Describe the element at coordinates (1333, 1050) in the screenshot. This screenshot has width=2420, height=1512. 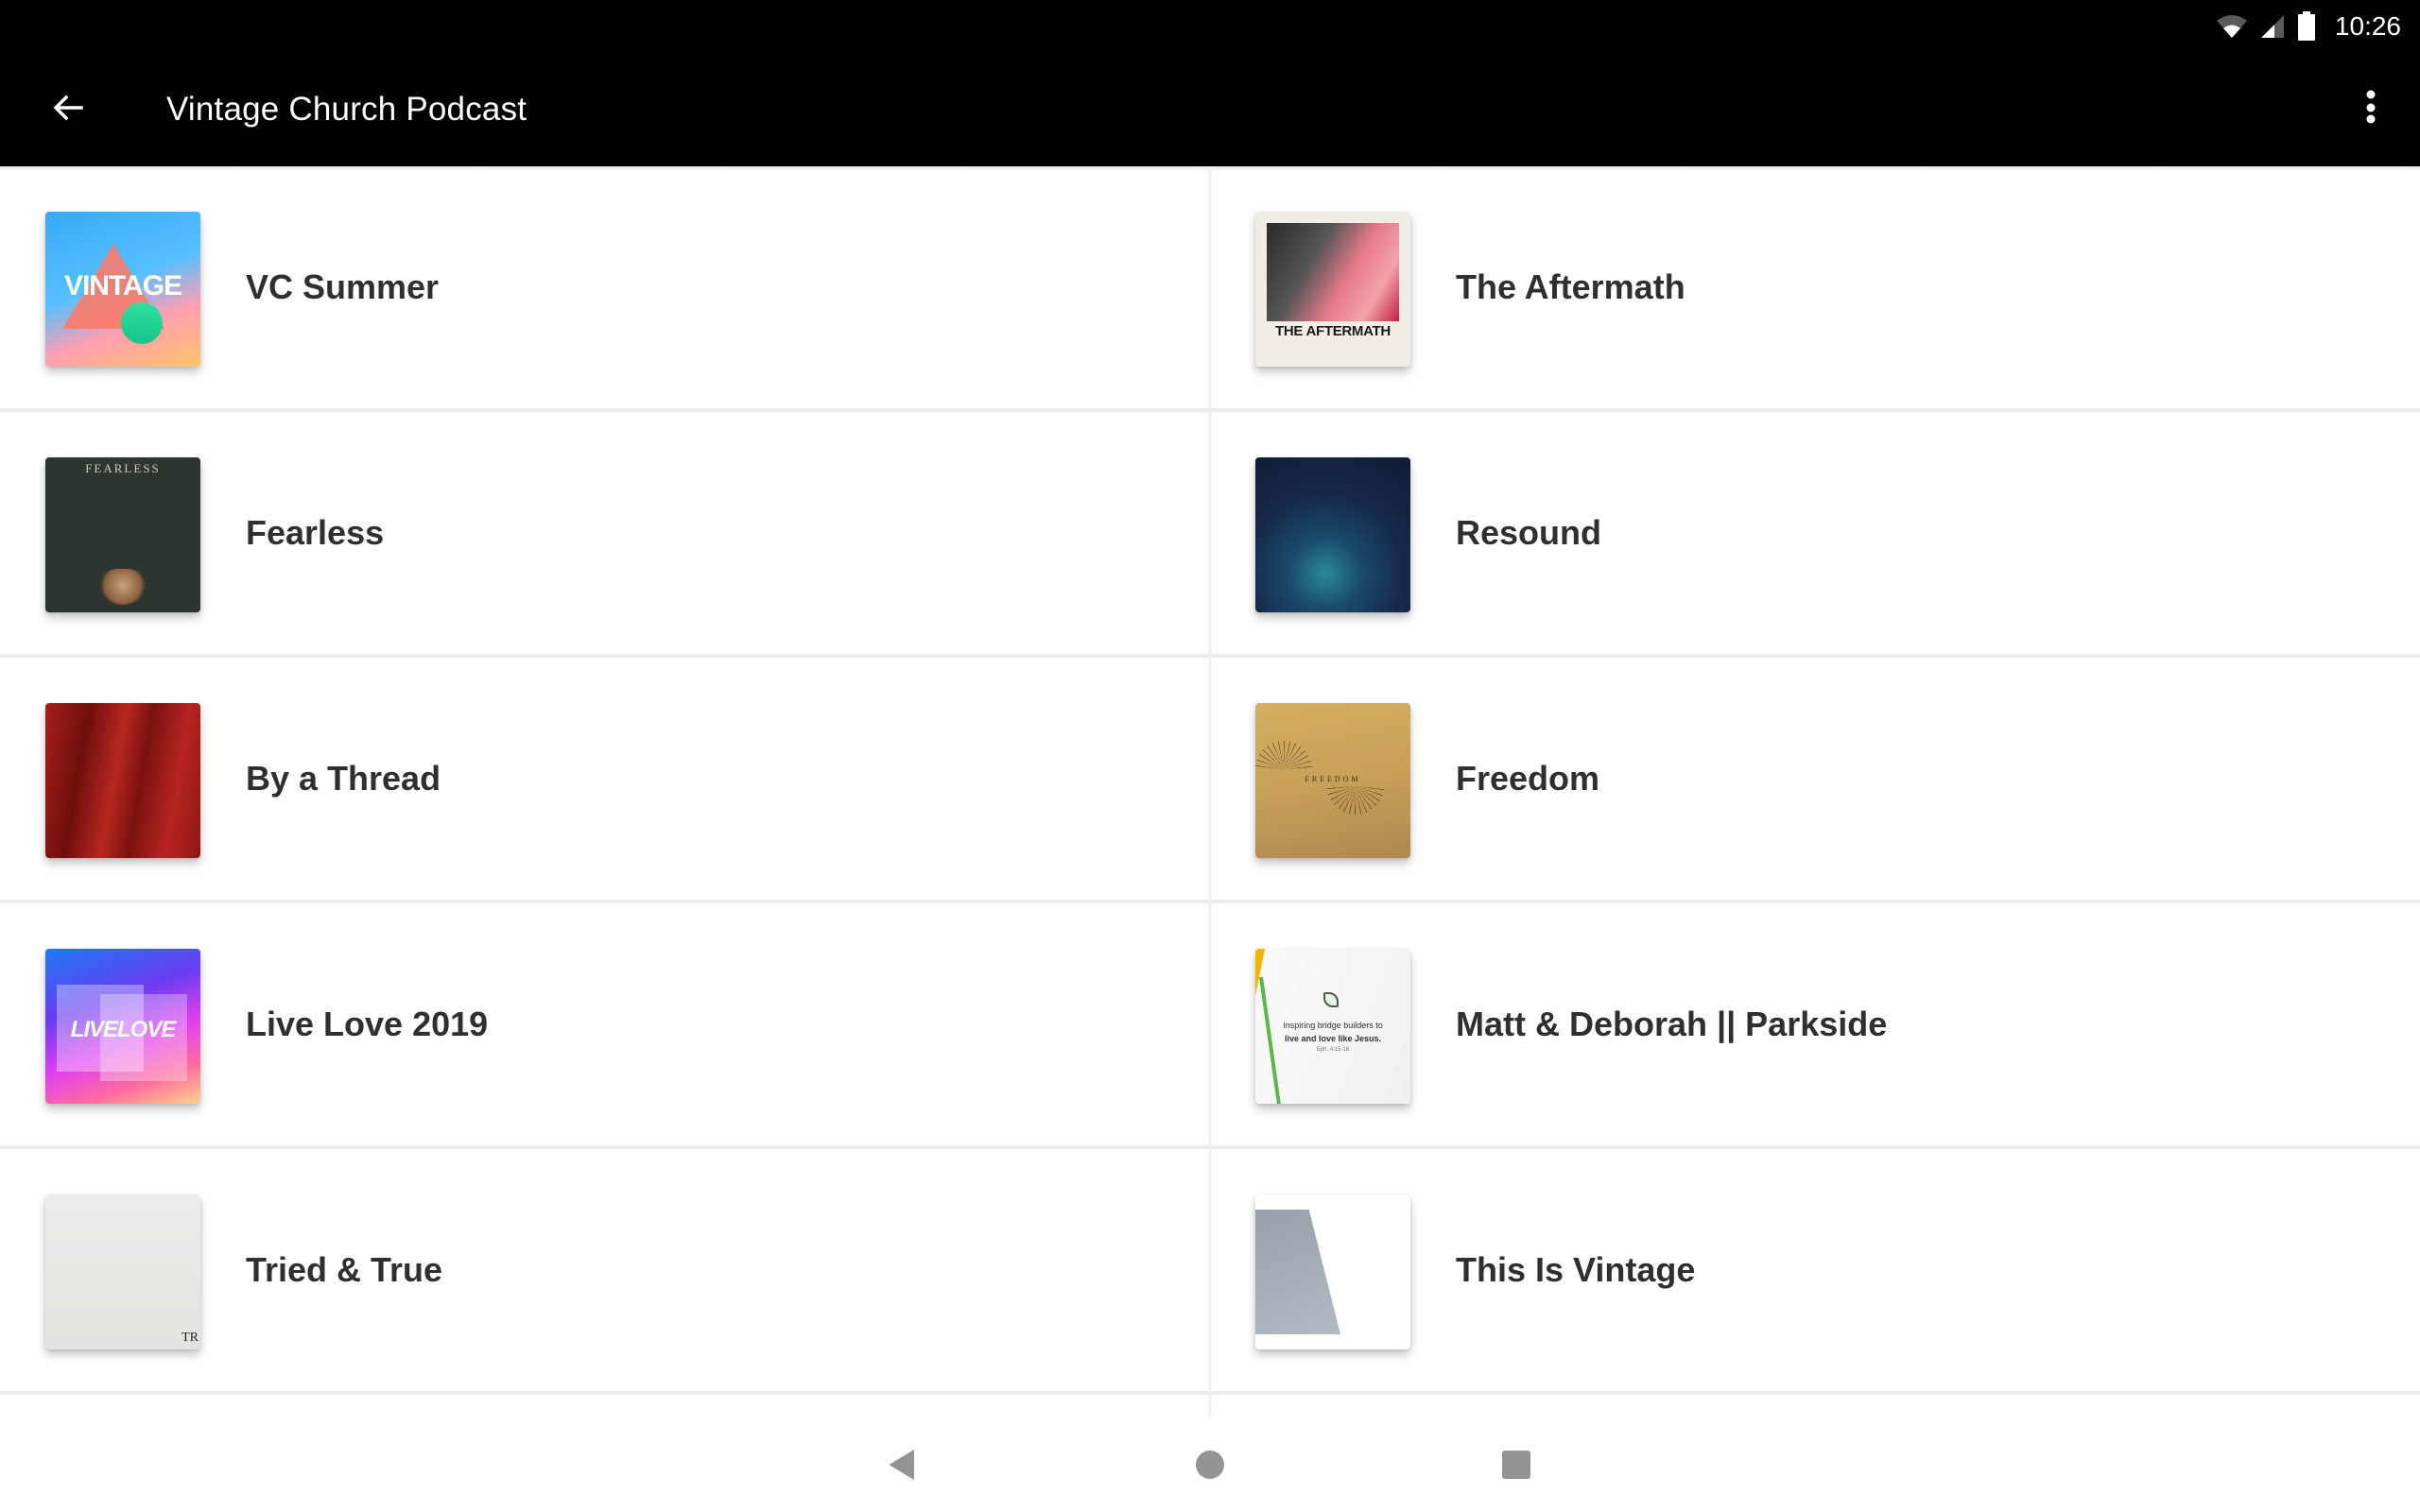
I see `artwork-text: Eph. 4:15-16` at that location.